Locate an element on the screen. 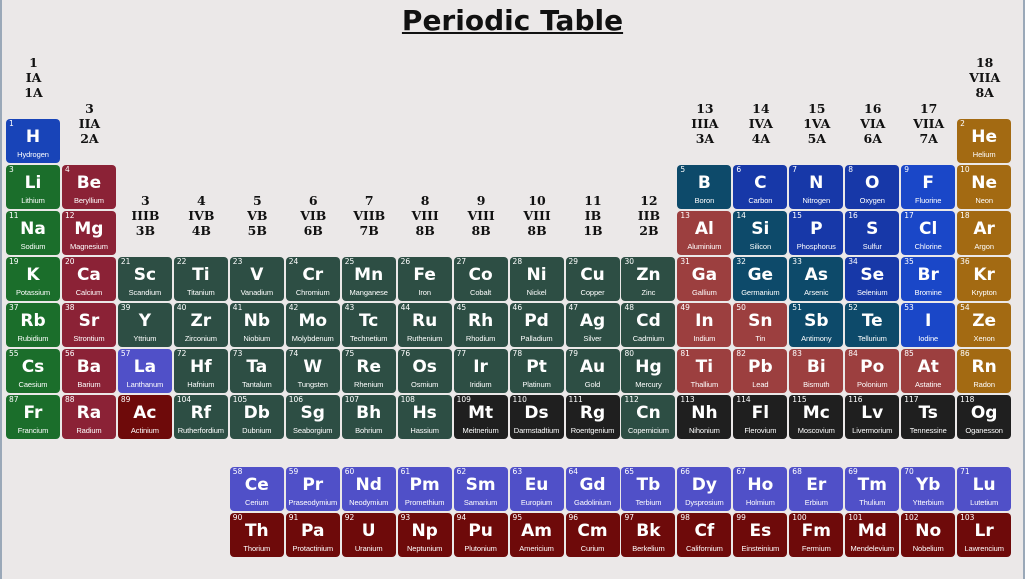 The height and width of the screenshot is (579, 1025). element-hg: 80 Hg Mercury is located at coordinates (648, 371).